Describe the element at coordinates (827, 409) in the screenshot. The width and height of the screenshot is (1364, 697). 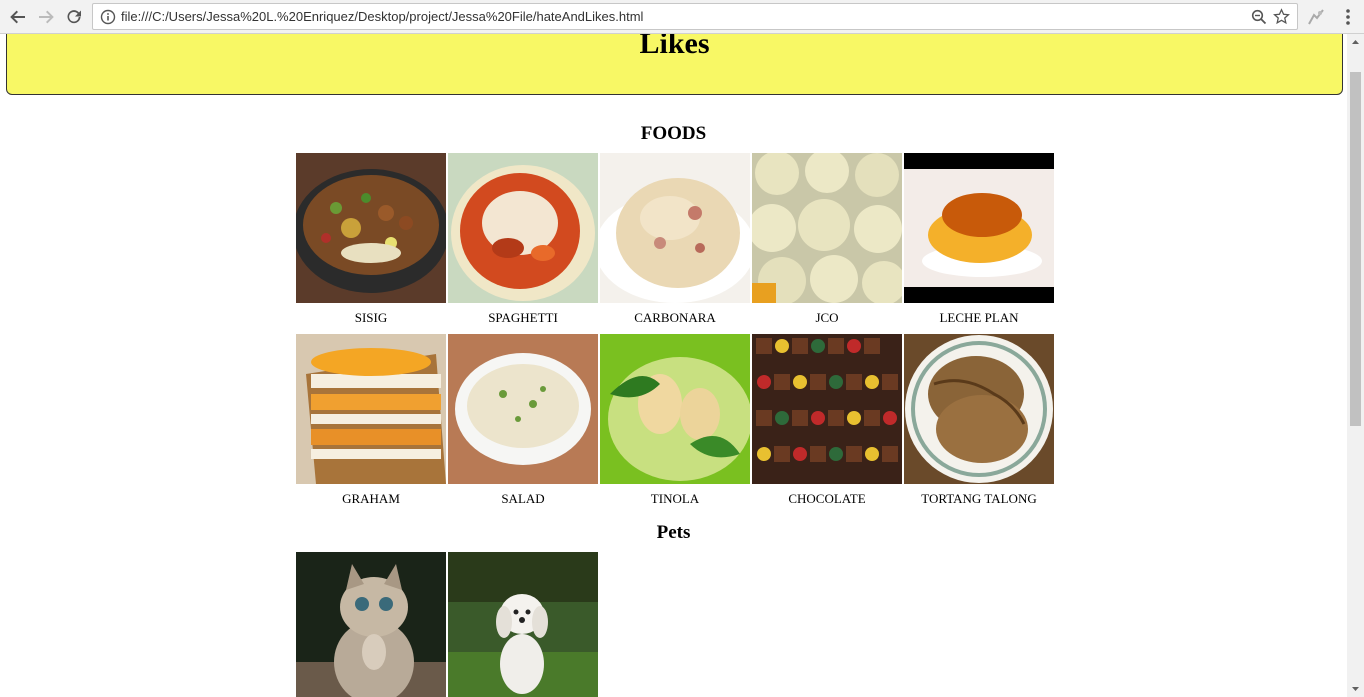
I see `chocolate-photo` at that location.